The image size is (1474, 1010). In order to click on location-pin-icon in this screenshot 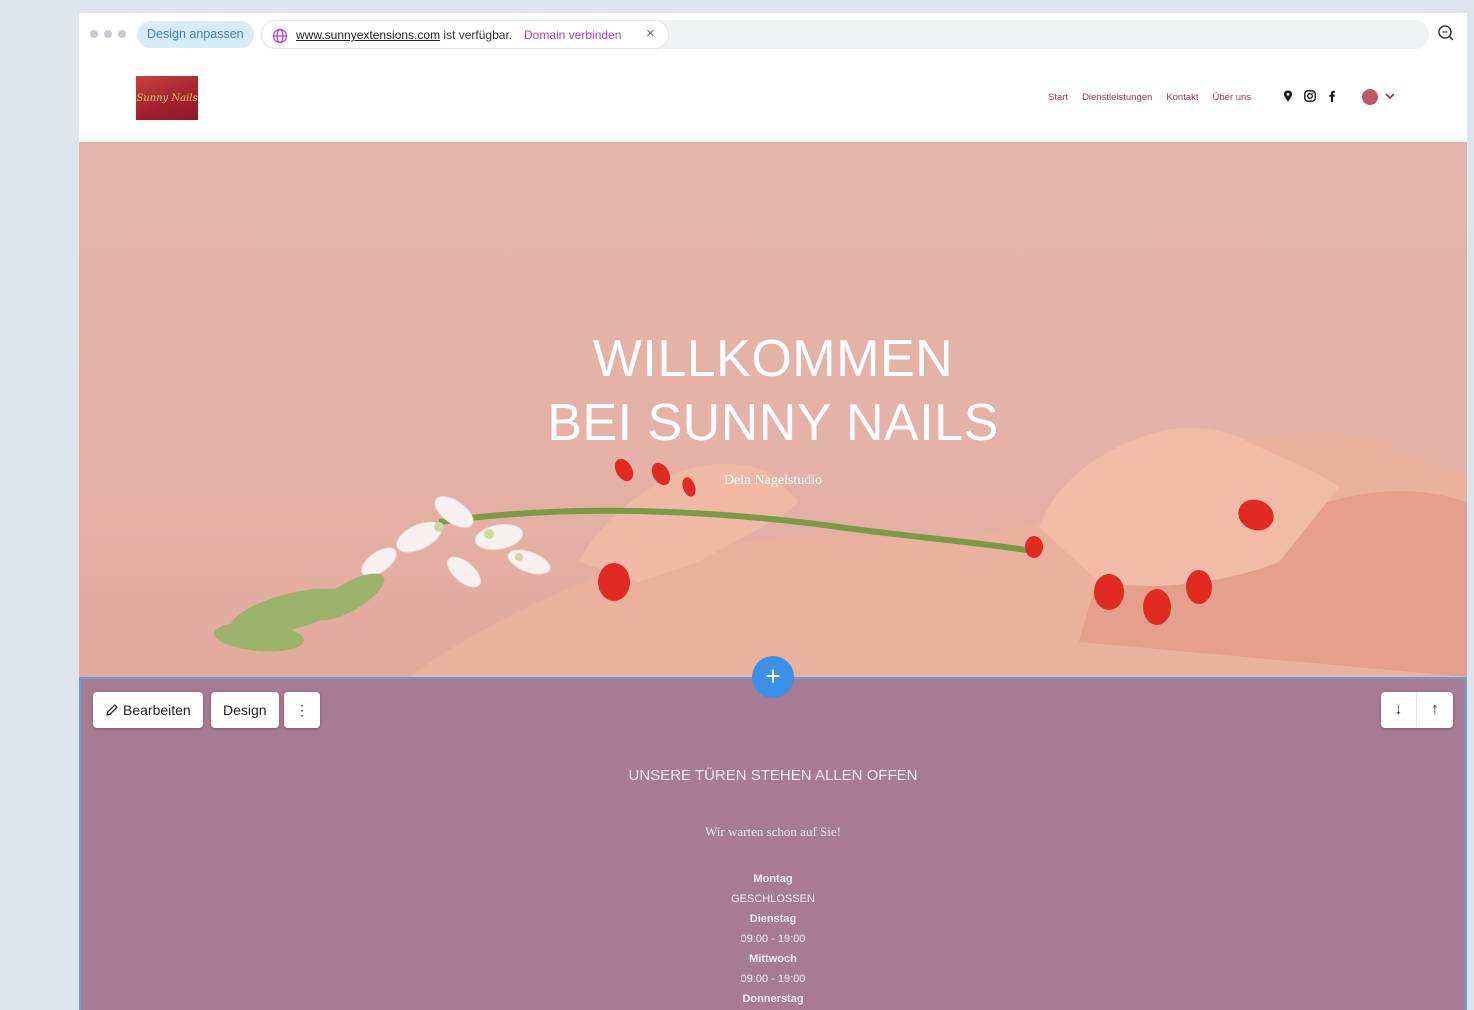, I will do `click(1288, 96)`.